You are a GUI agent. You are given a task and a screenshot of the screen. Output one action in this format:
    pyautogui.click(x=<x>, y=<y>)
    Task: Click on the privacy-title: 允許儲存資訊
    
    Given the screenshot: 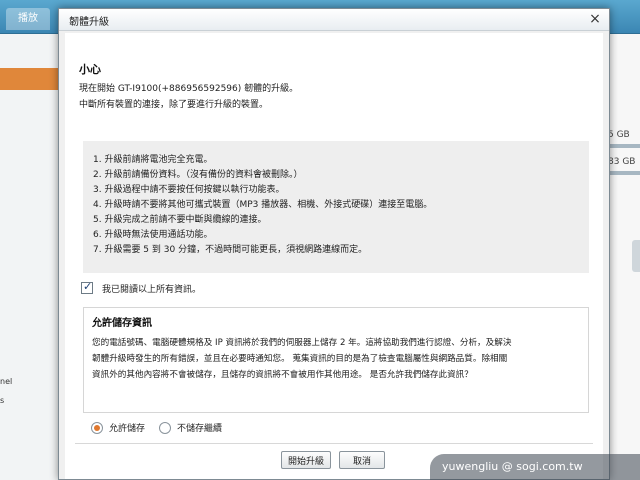 What is the action you would take?
    pyautogui.click(x=122, y=323)
    